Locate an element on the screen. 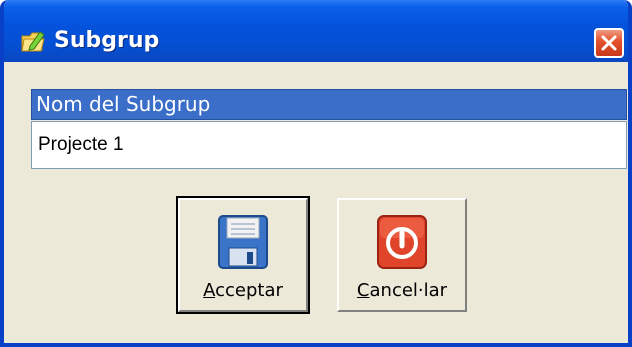 Image resolution: width=632 pixels, height=347 pixels. close-button is located at coordinates (609, 43).